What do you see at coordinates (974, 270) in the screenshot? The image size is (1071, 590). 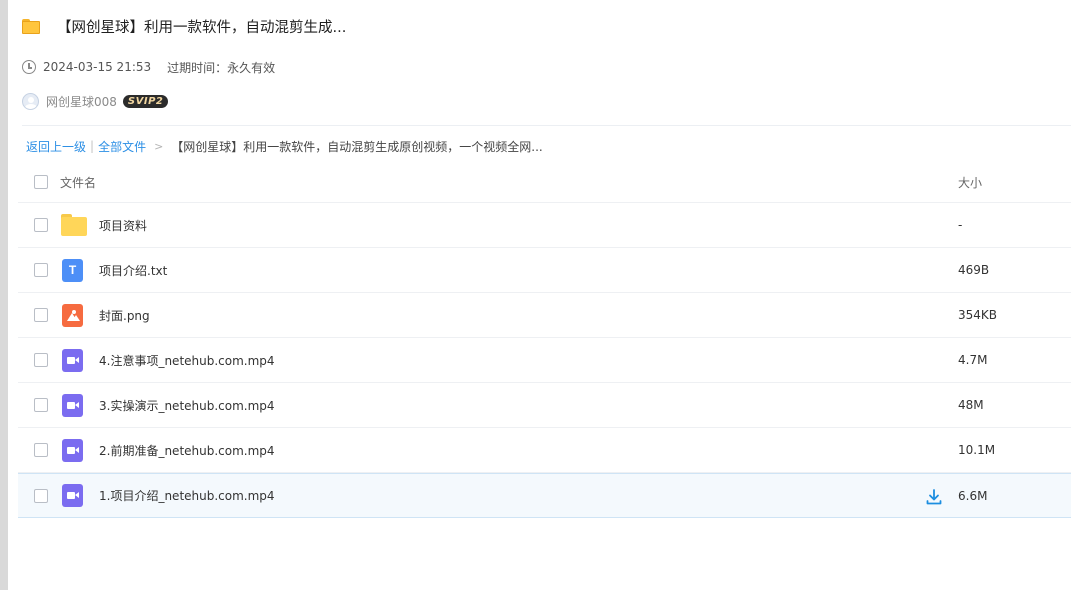 I see `file-size: 469B` at bounding box center [974, 270].